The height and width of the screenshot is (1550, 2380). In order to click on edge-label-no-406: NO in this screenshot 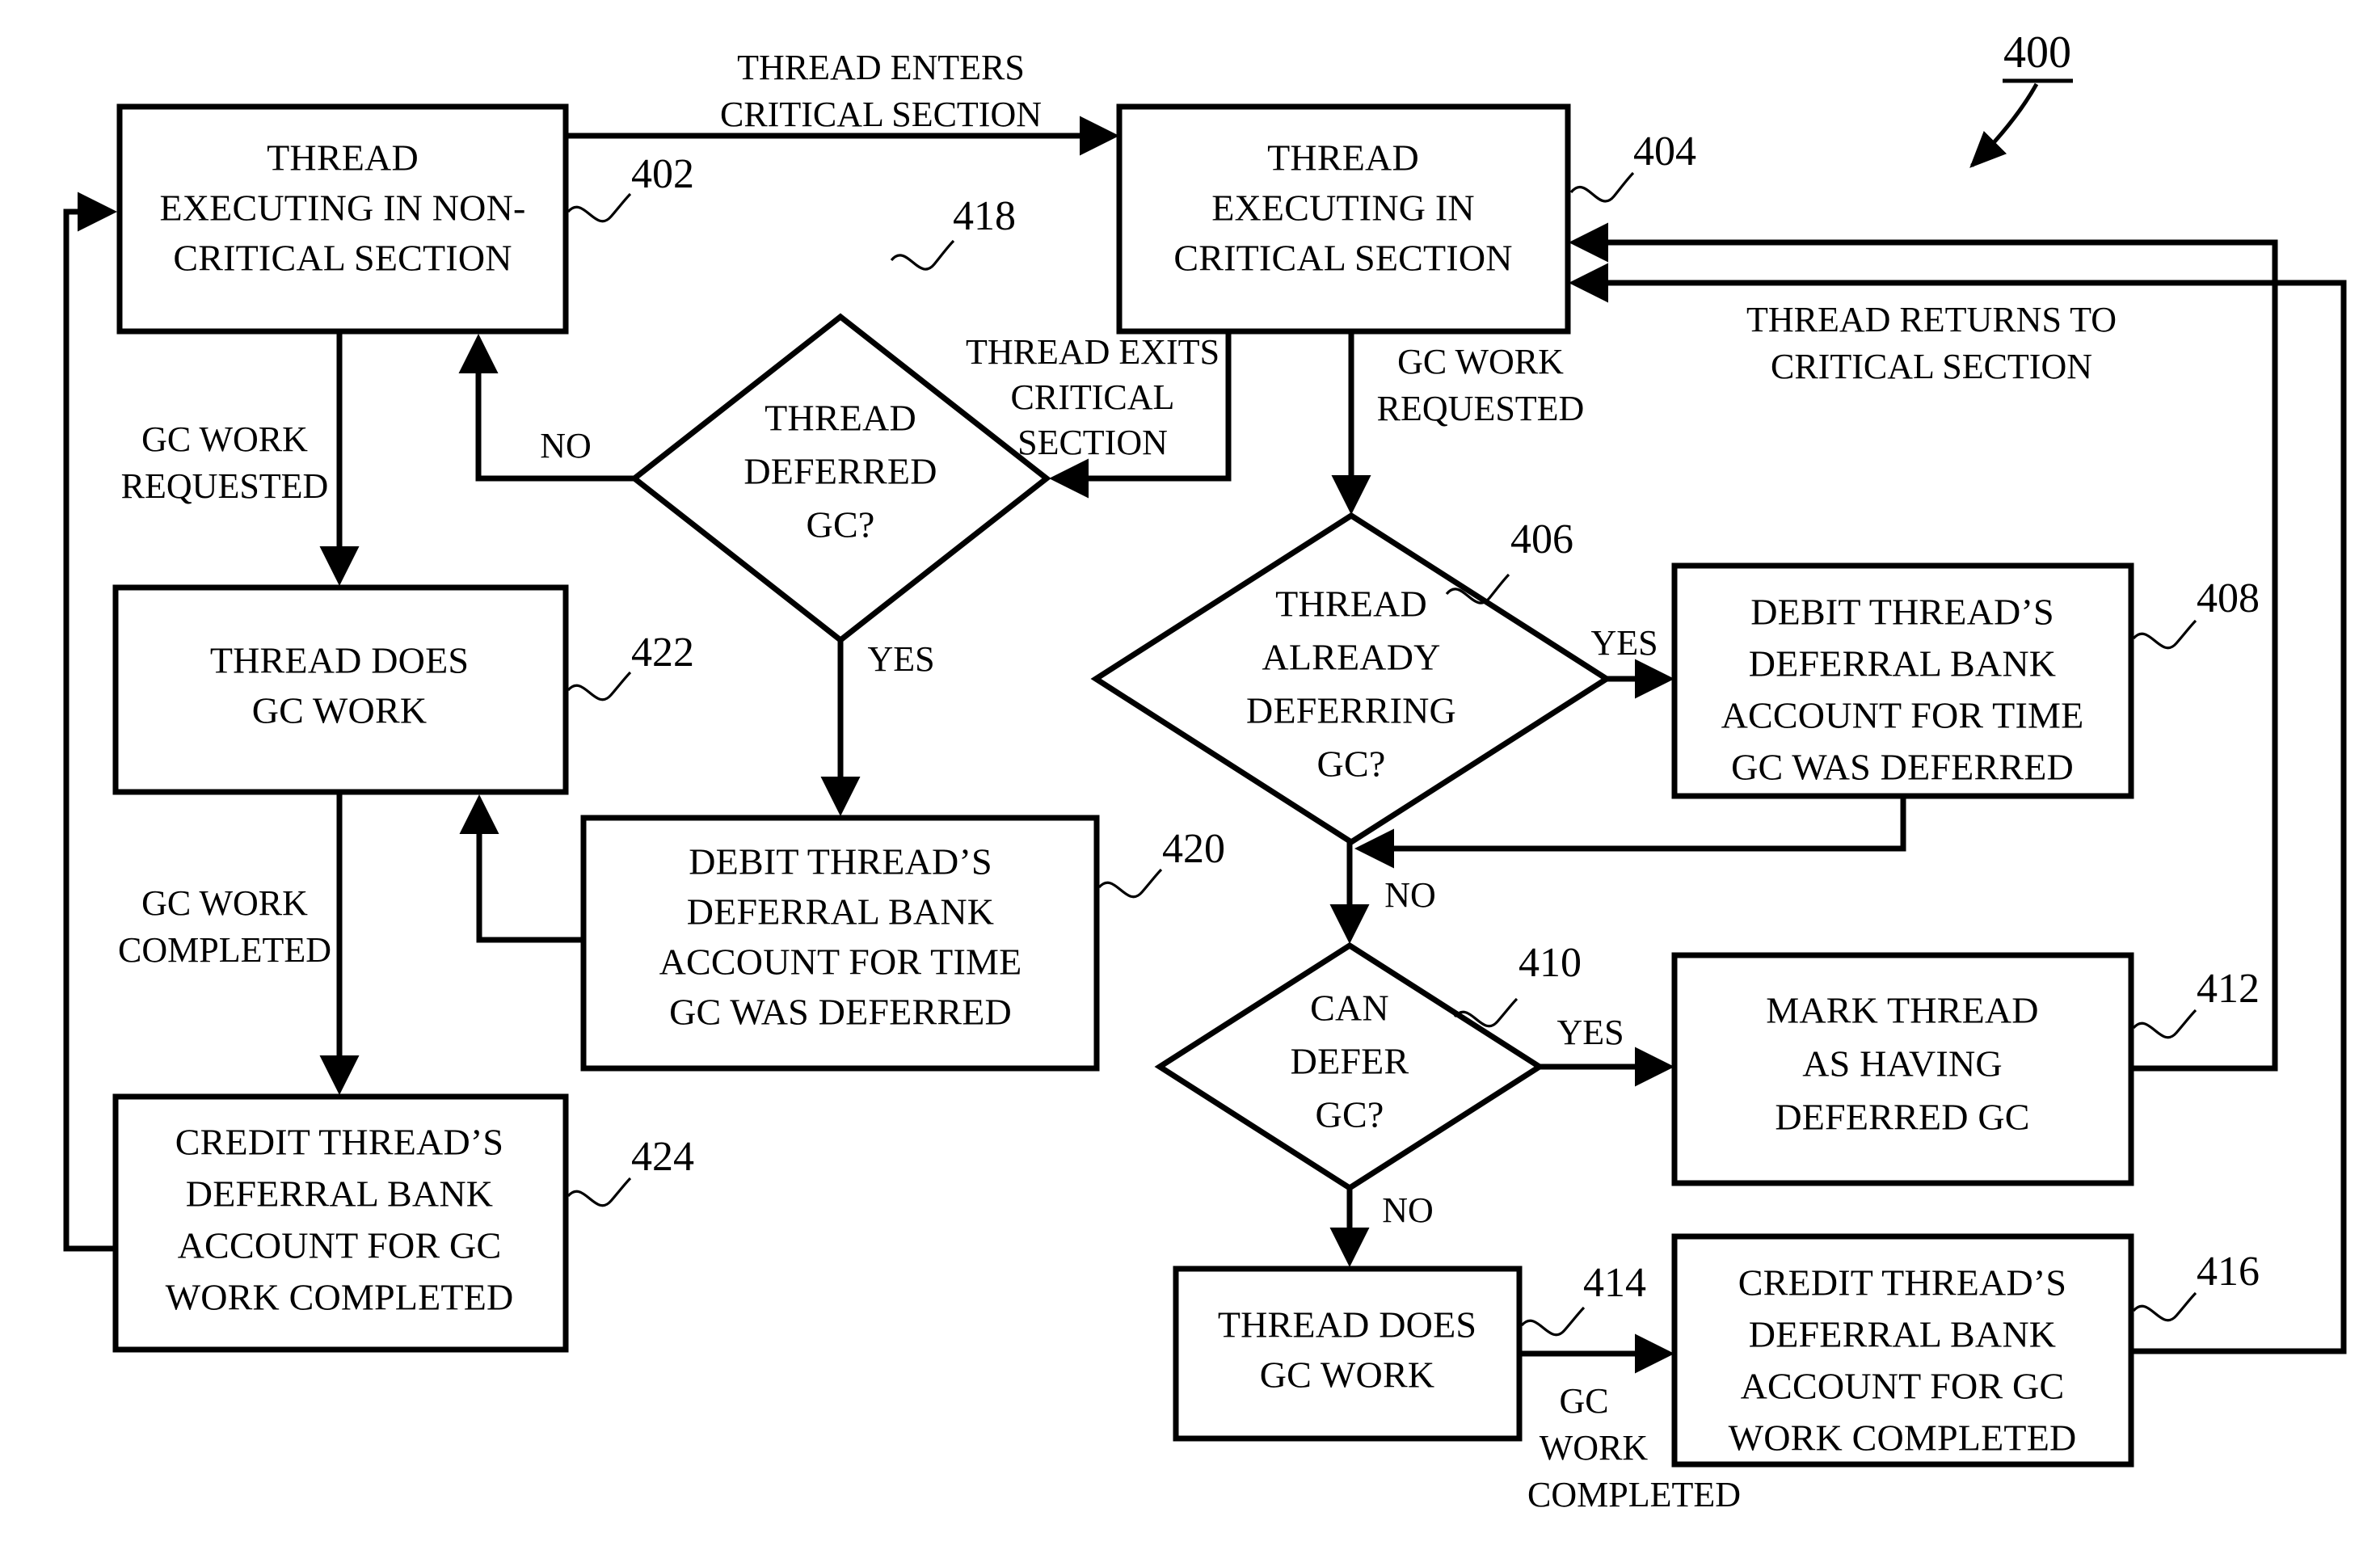, I will do `click(1410, 895)`.